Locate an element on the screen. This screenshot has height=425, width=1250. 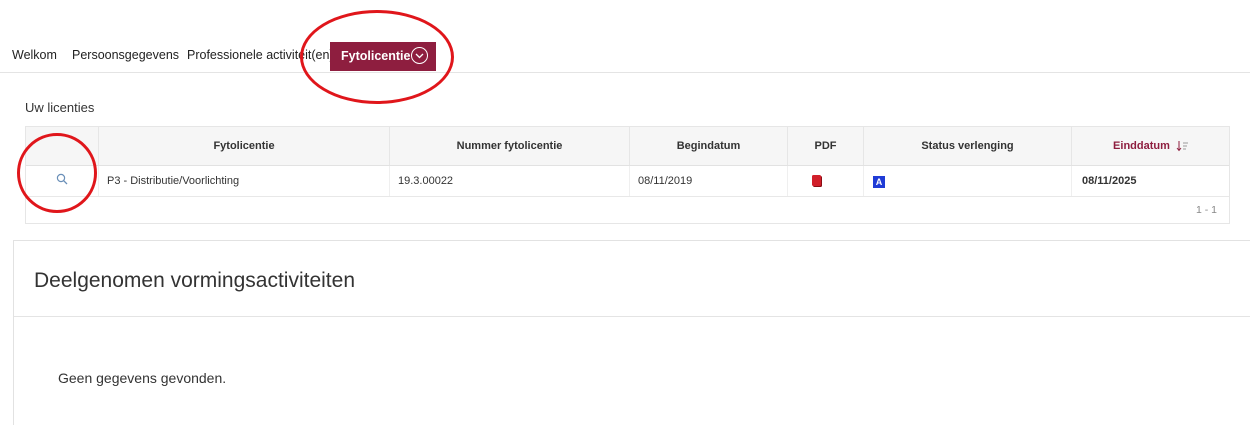
cell-status-verlenging: A is located at coordinates (967, 181).